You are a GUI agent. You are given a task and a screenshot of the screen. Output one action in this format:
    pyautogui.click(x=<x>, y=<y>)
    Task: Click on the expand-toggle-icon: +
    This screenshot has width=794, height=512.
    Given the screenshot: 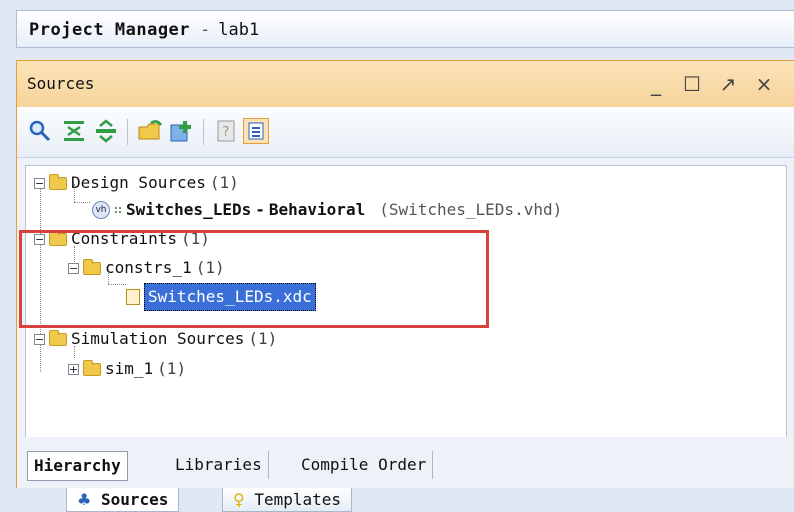 What is the action you would take?
    pyautogui.click(x=73, y=369)
    